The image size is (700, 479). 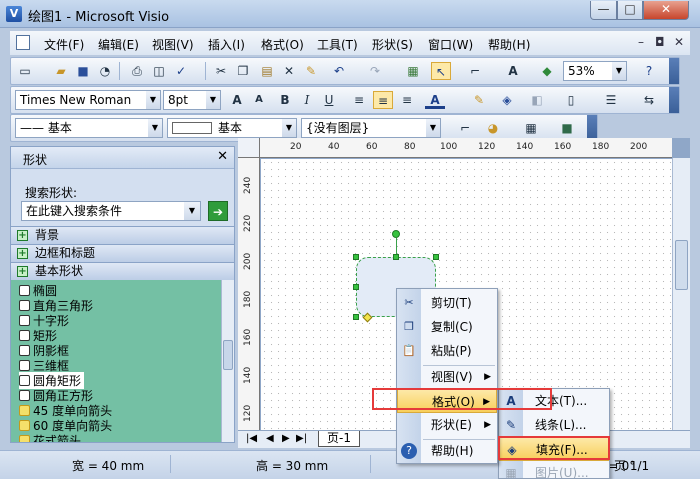 What do you see at coordinates (383, 100) in the screenshot?
I see `align-center-icon: ≡` at bounding box center [383, 100].